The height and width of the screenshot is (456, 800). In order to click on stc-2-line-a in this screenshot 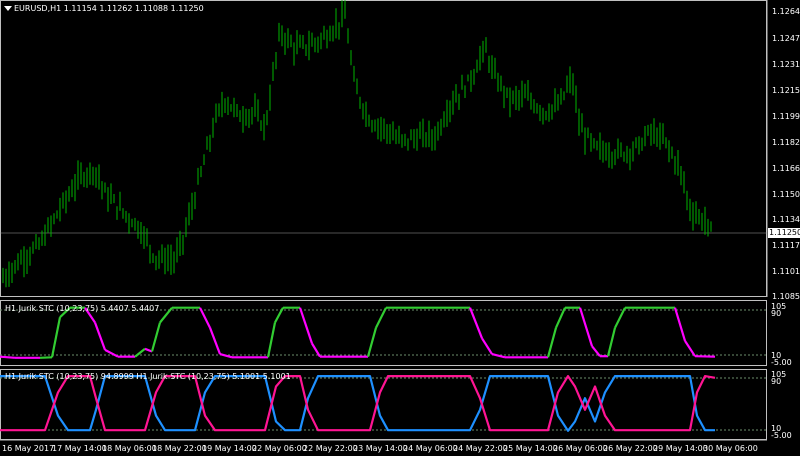, I will do `click(357, 403)`.